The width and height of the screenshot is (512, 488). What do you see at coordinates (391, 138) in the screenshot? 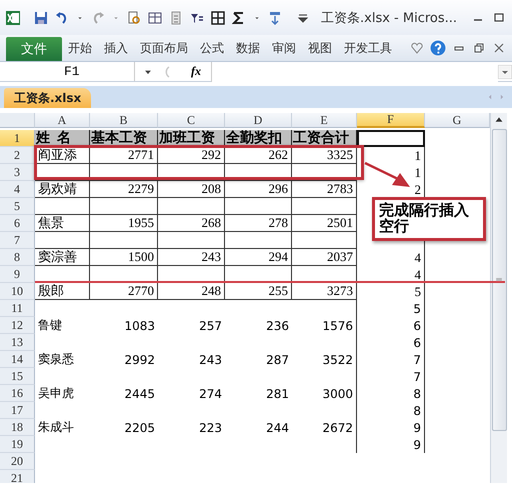
I see `active-cell` at bounding box center [391, 138].